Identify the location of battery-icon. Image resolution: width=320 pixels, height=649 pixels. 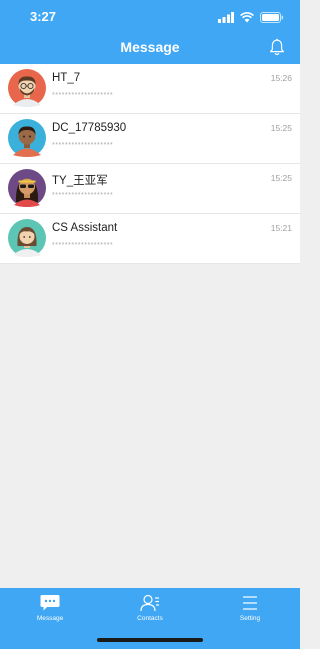
(272, 17).